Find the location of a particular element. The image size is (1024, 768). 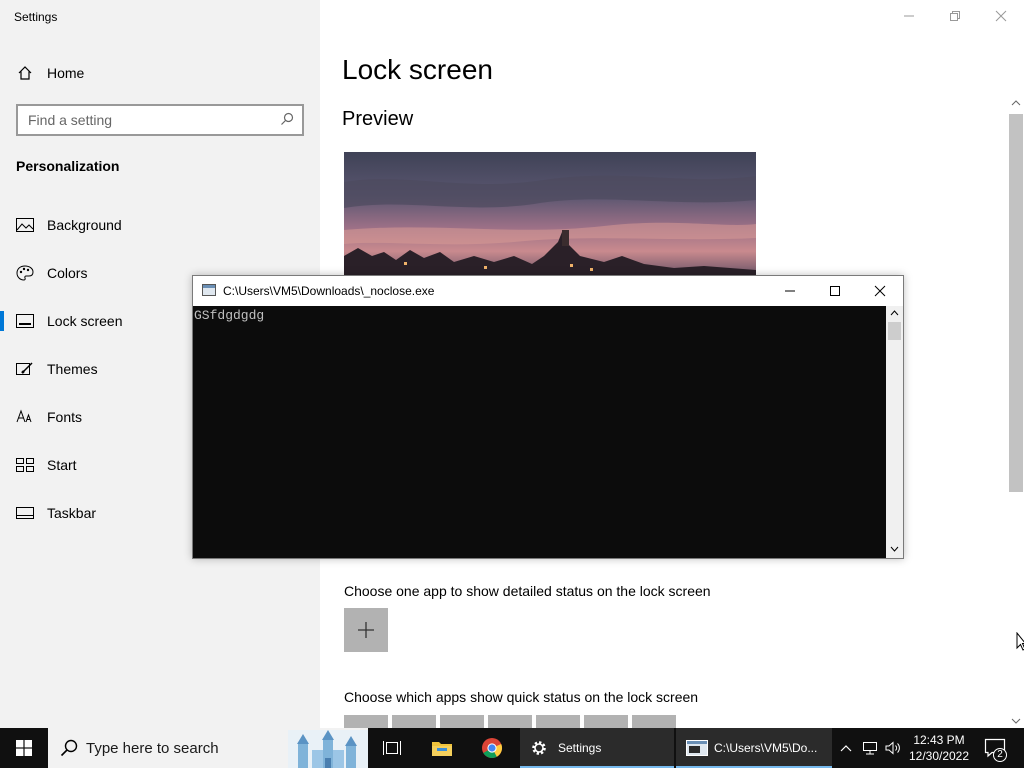

taskbar-search-input is located at coordinates (186, 748).